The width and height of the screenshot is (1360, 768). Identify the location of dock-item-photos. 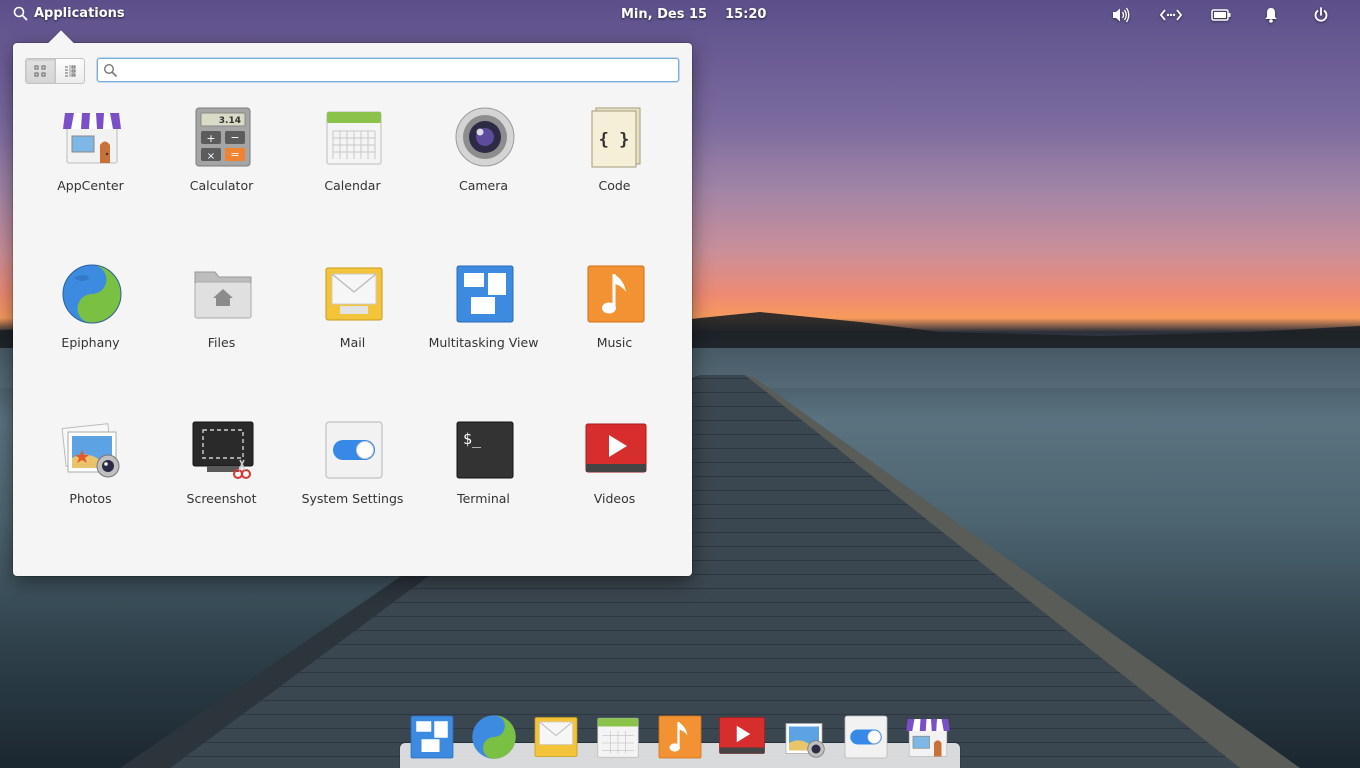
(804, 737).